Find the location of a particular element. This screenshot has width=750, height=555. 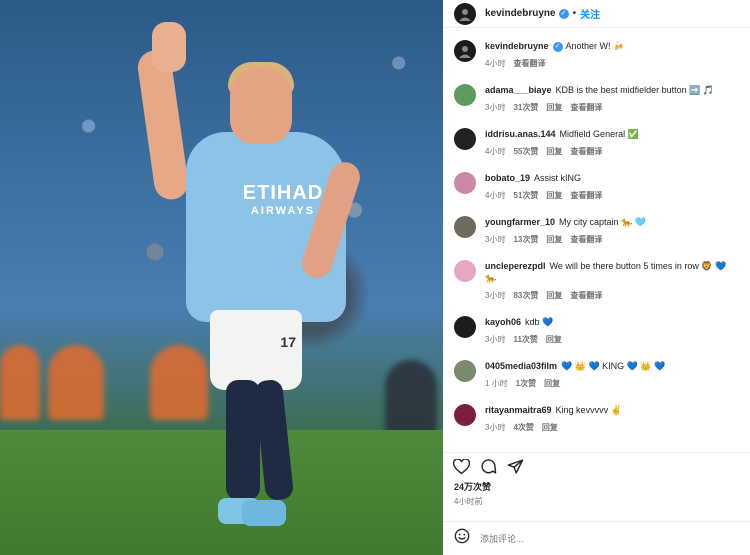

emoji-button is located at coordinates (462, 538).